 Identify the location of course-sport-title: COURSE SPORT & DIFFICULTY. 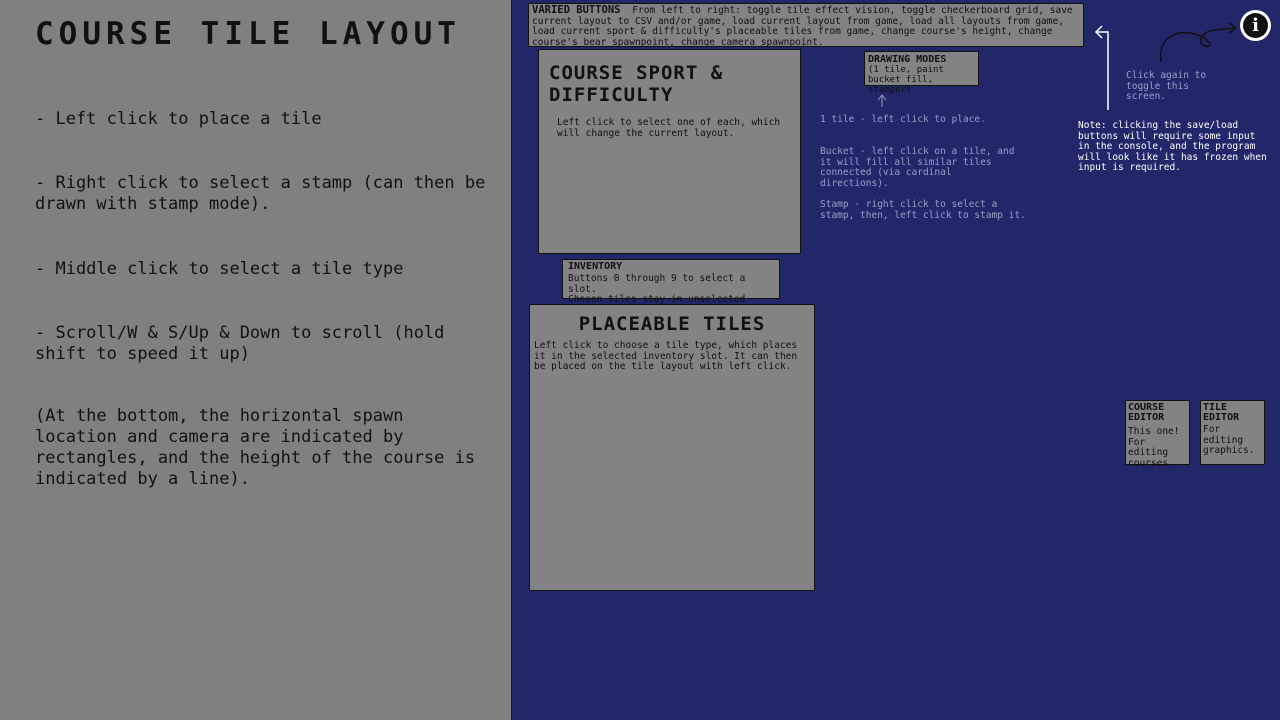
(636, 84).